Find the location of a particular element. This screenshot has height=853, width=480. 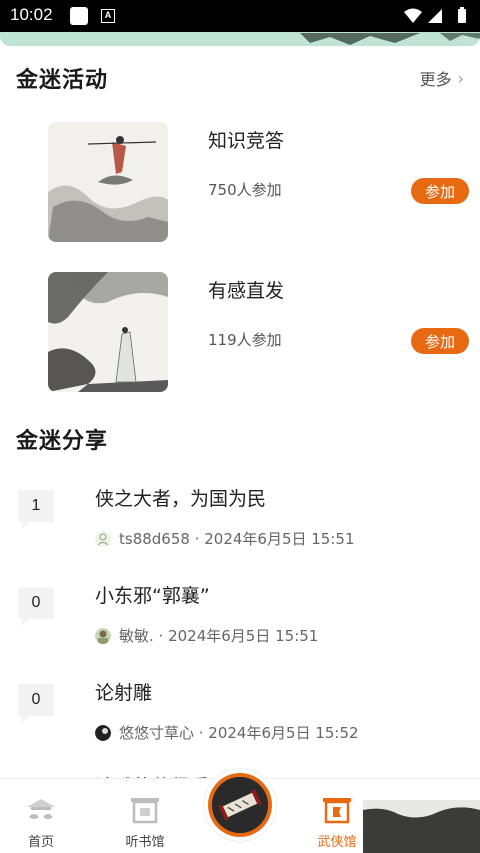

share-item: 0 小东邪“郭襄” 敏敏. · 2024年6月5日 15:51 is located at coordinates (240, 626).